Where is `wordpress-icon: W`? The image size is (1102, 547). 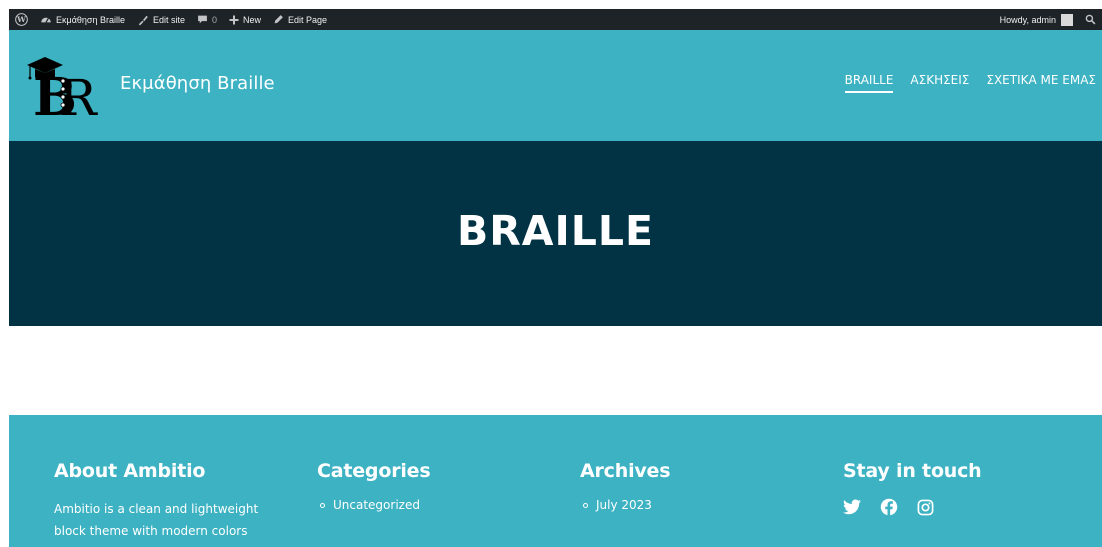
wordpress-icon: W is located at coordinates (21, 19).